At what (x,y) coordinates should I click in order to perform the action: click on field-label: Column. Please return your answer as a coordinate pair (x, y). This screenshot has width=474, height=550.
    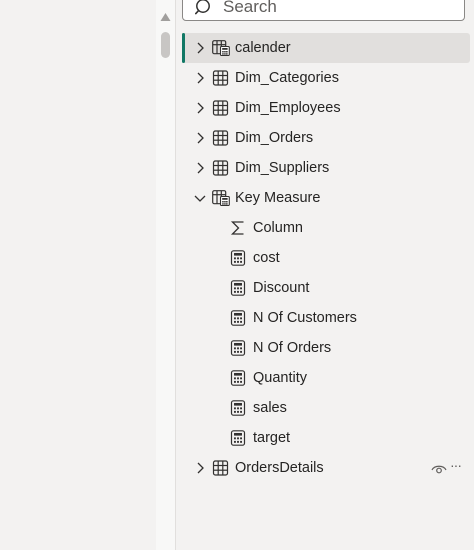
    Looking at the image, I should click on (278, 228).